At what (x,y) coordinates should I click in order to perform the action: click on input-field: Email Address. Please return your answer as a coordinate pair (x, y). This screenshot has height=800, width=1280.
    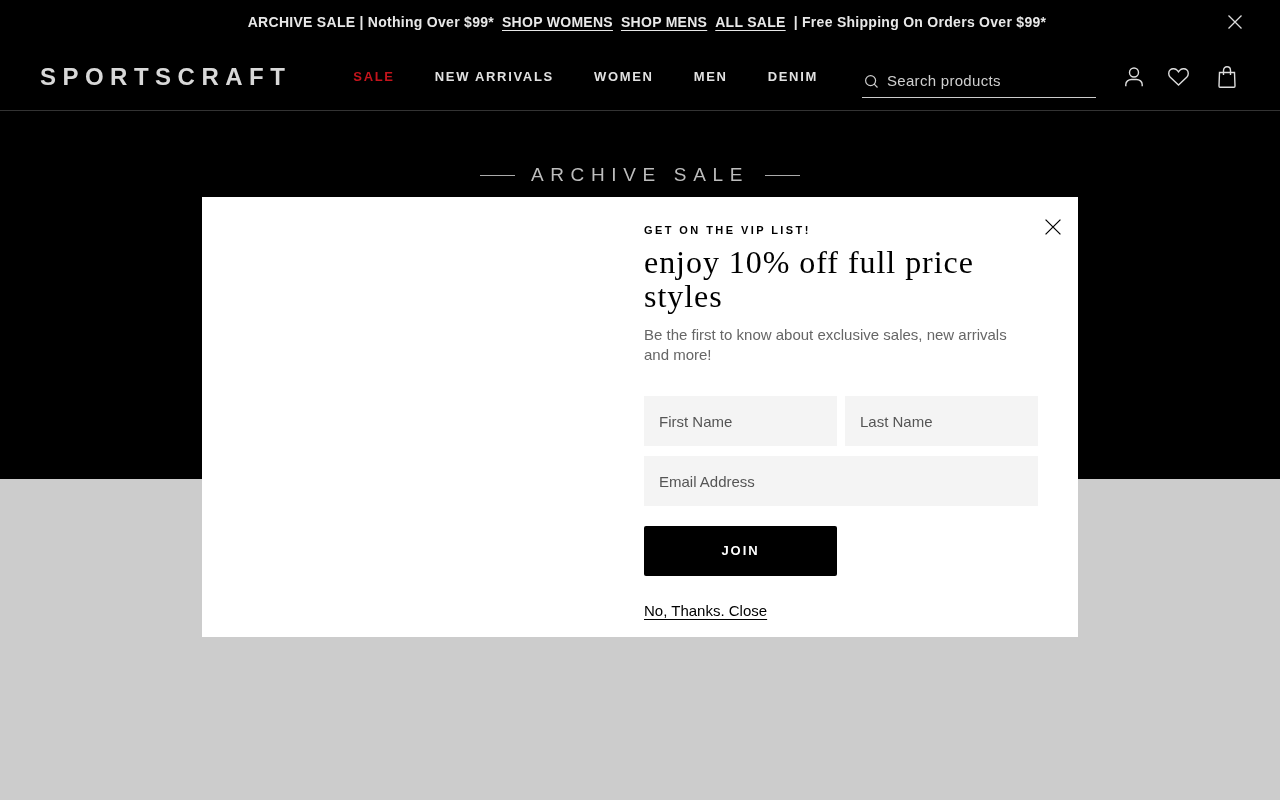
    Looking at the image, I should click on (841, 481).